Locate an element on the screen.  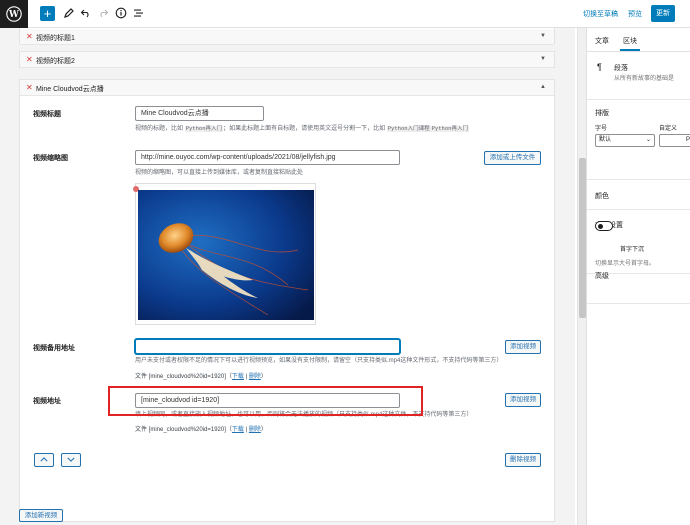
metabox-header: ✕ 视频的标题2 ▼ is located at coordinates (287, 60).